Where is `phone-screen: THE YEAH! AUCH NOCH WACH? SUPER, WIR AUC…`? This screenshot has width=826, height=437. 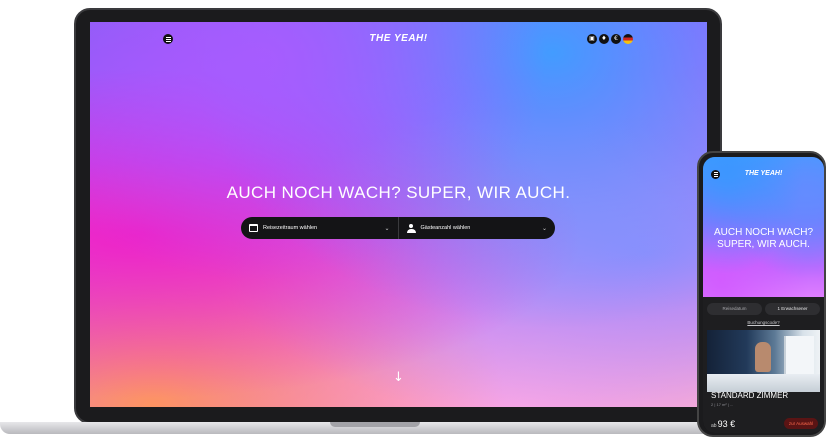
phone-screen: THE YEAH! AUCH NOCH WACH? SUPER, WIR AUC… is located at coordinates (763, 295).